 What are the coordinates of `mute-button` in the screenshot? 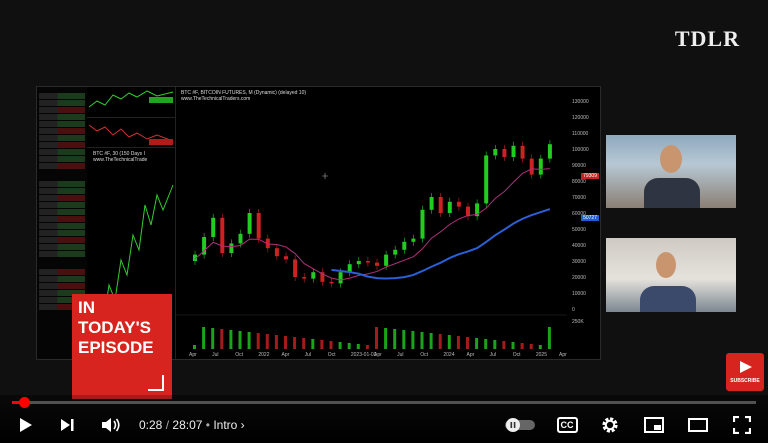 It's located at (111, 425).